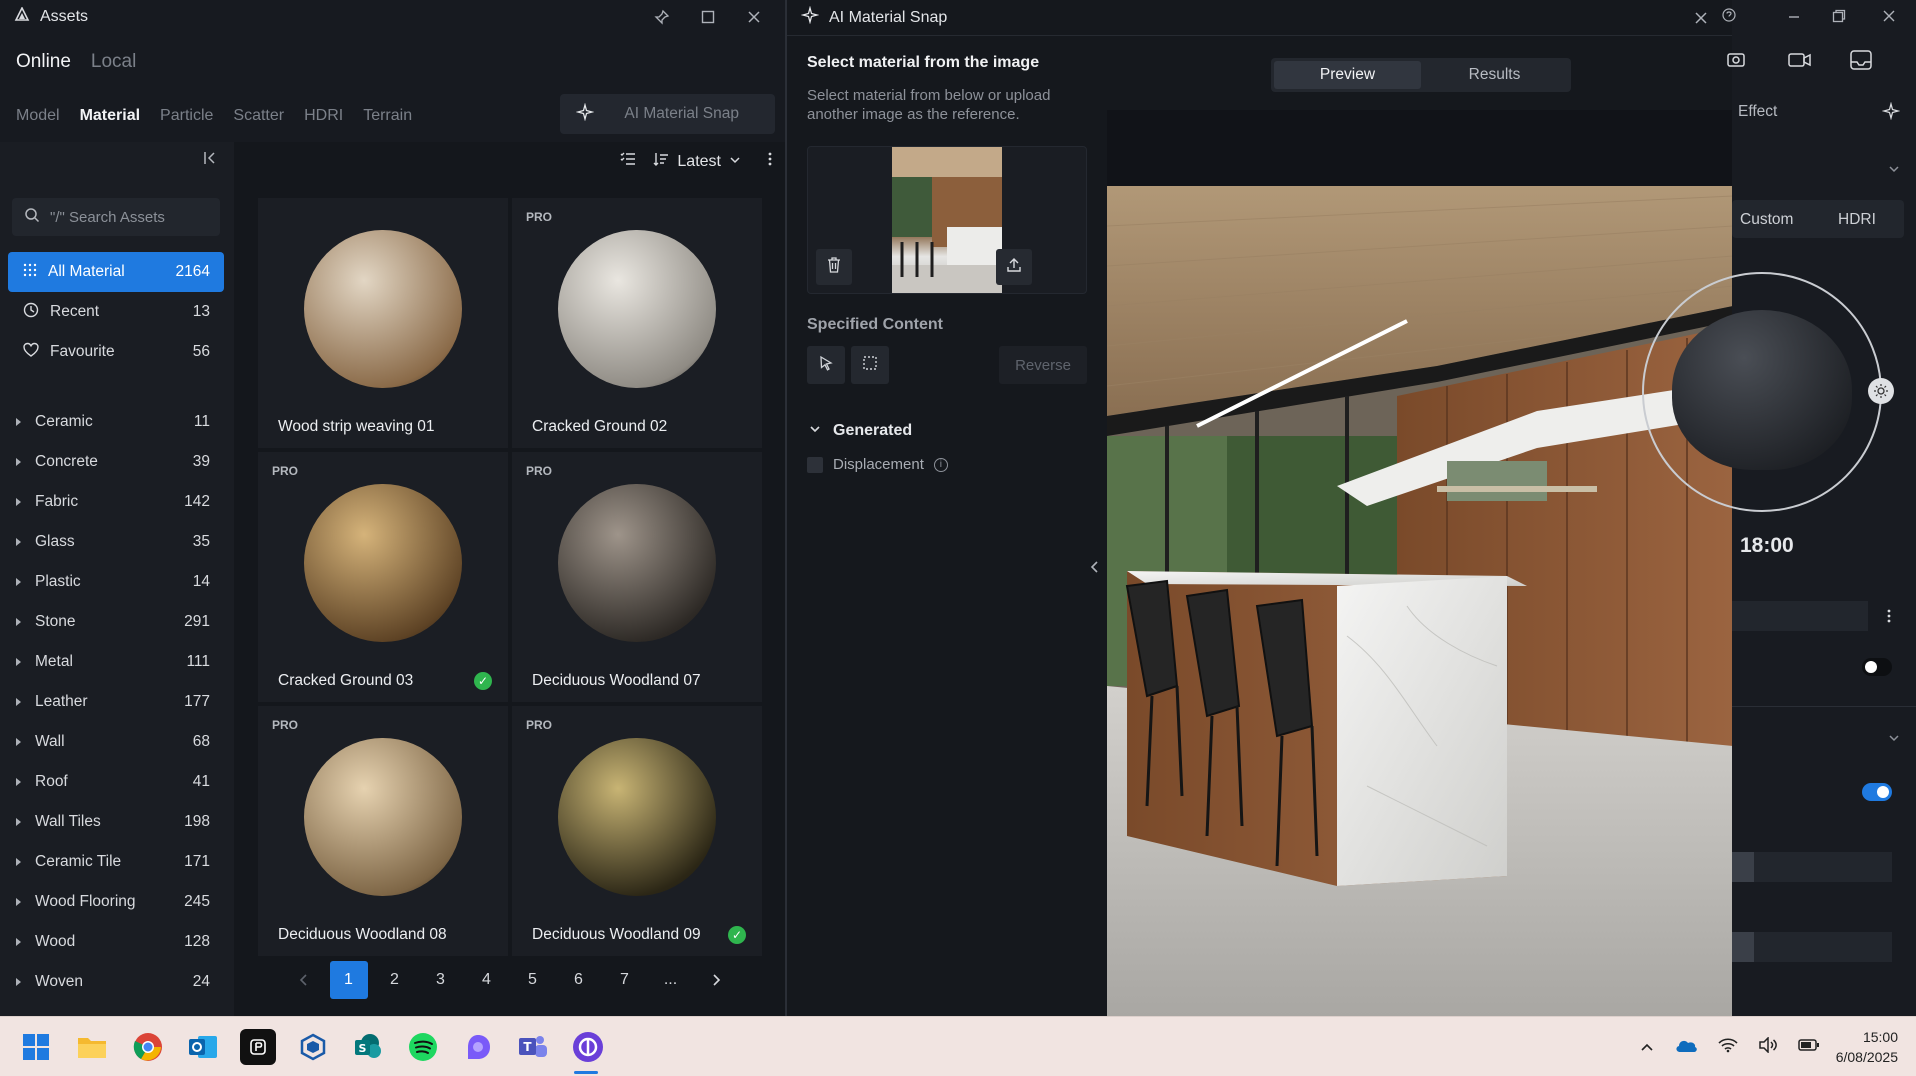  I want to click on generated-section-toggle: Generated, so click(860, 431).